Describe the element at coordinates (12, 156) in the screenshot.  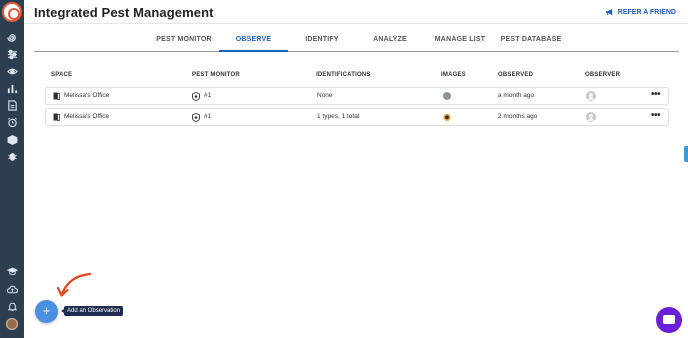
I see `bug-icon` at that location.